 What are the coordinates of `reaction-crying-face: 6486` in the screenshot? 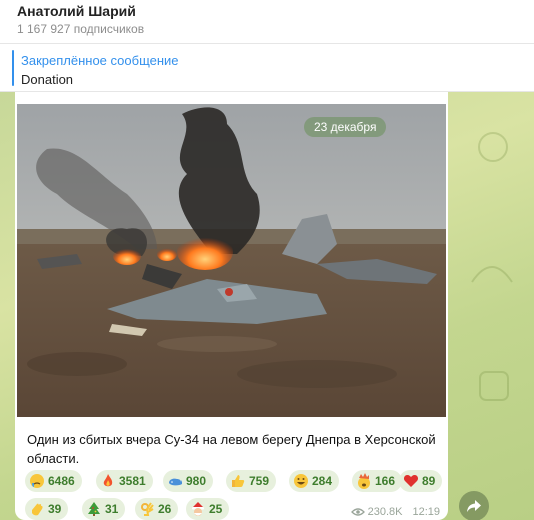 It's located at (53, 481).